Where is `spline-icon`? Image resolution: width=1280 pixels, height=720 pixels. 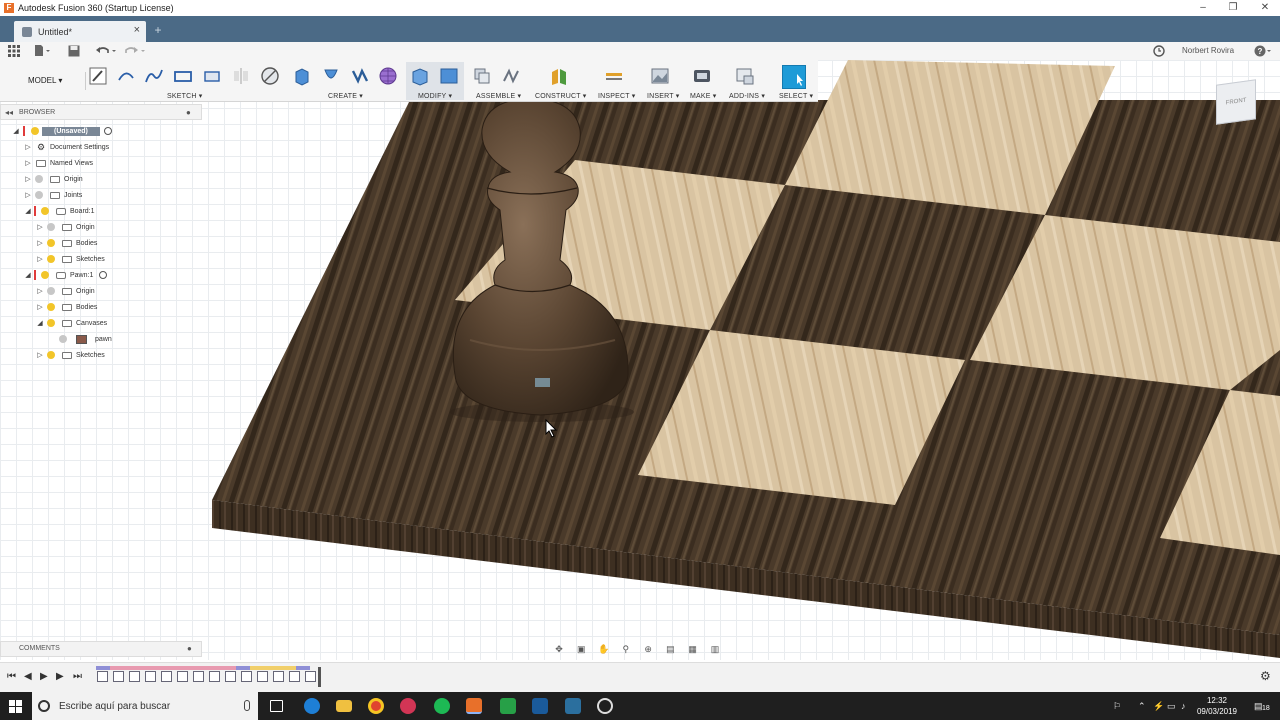 spline-icon is located at coordinates (154, 76).